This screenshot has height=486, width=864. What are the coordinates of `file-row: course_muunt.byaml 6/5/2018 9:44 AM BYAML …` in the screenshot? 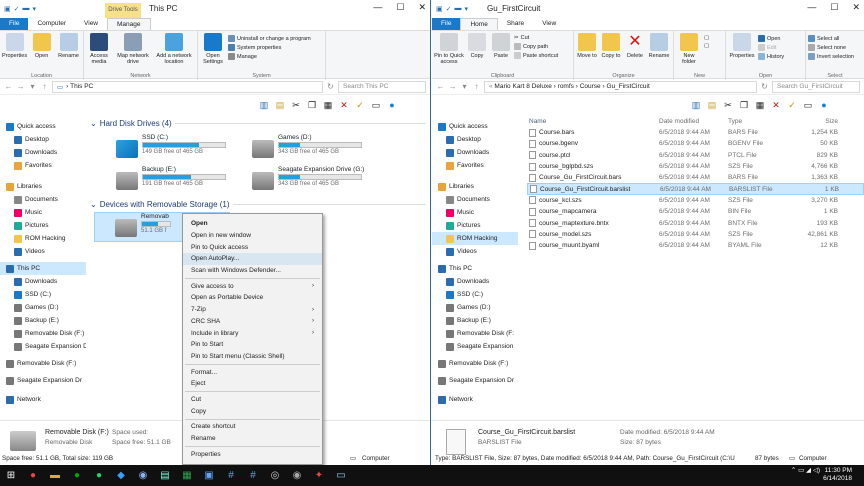 It's located at (695, 245).